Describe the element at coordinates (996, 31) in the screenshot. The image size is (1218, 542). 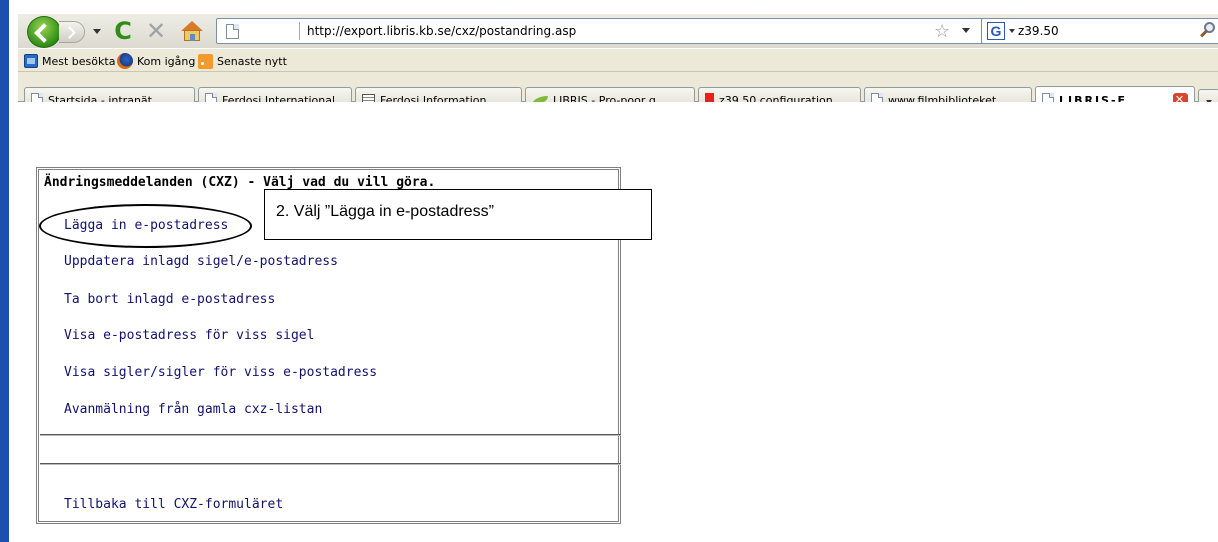
I see `google-icon: G` at that location.